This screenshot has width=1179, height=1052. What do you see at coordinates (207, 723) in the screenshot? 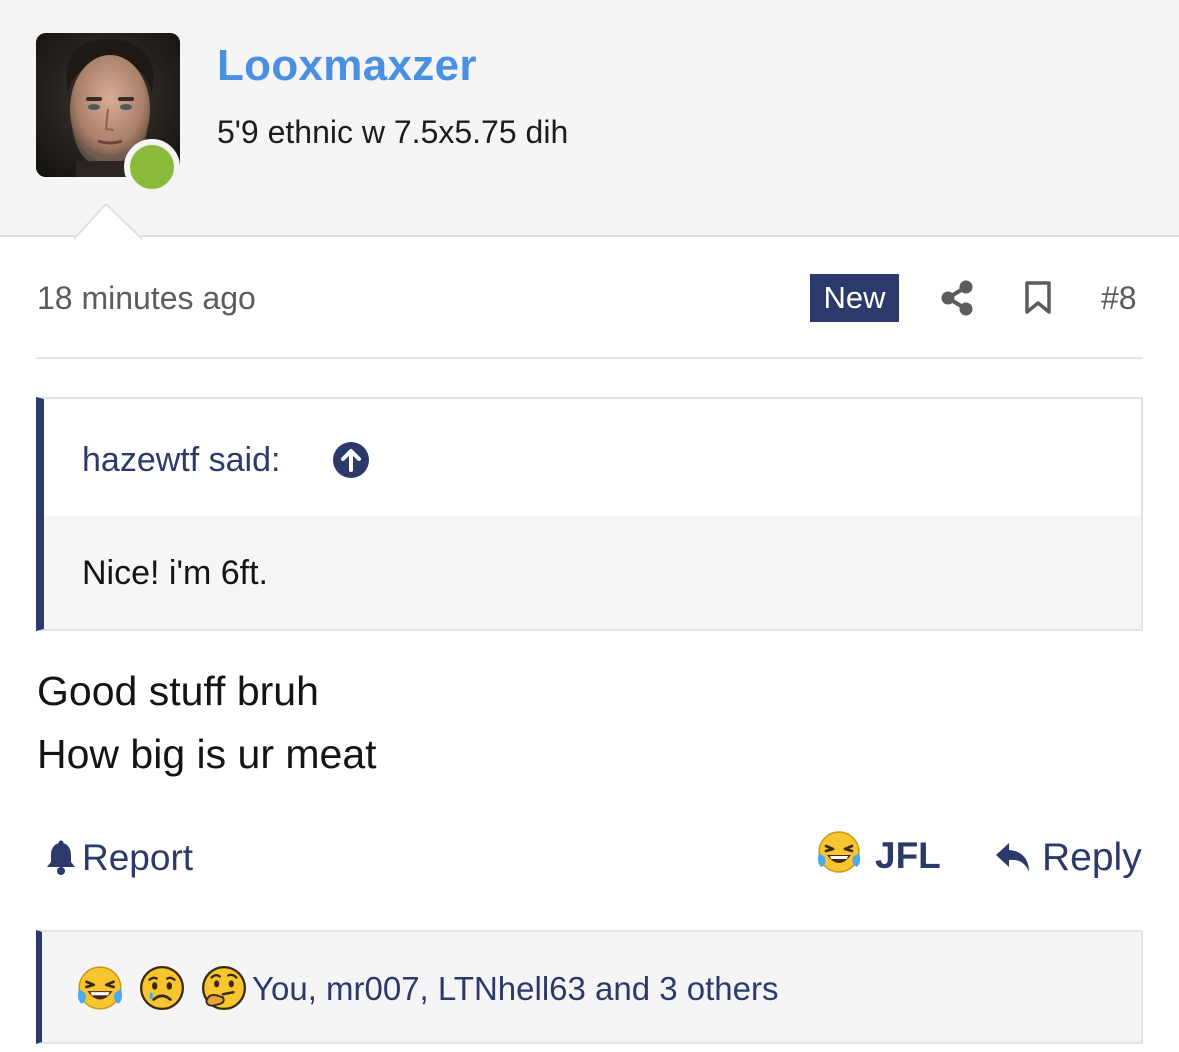
I see `message-body: Good stuff bruh How big is ur meat` at bounding box center [207, 723].